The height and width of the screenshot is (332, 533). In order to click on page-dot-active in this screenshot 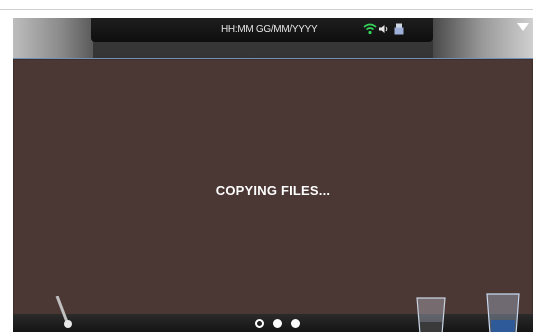, I will do `click(277, 323)`.